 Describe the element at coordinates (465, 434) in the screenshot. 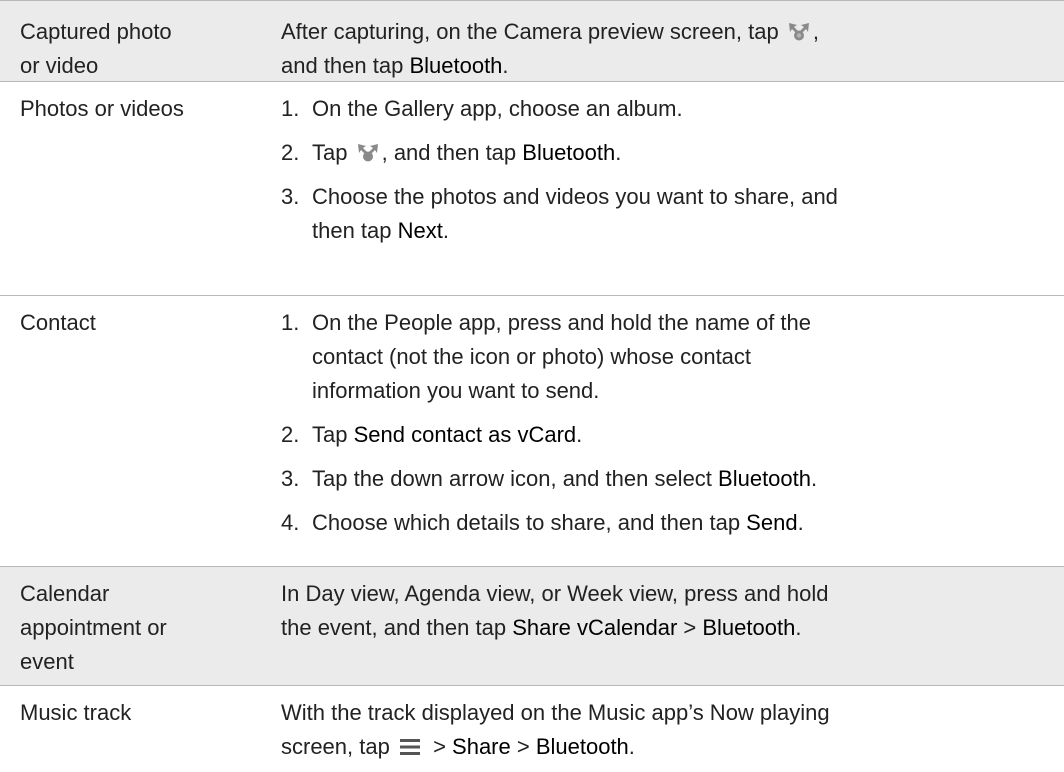

I see `ui-term-send-vcard: Send contact as vCard` at that location.